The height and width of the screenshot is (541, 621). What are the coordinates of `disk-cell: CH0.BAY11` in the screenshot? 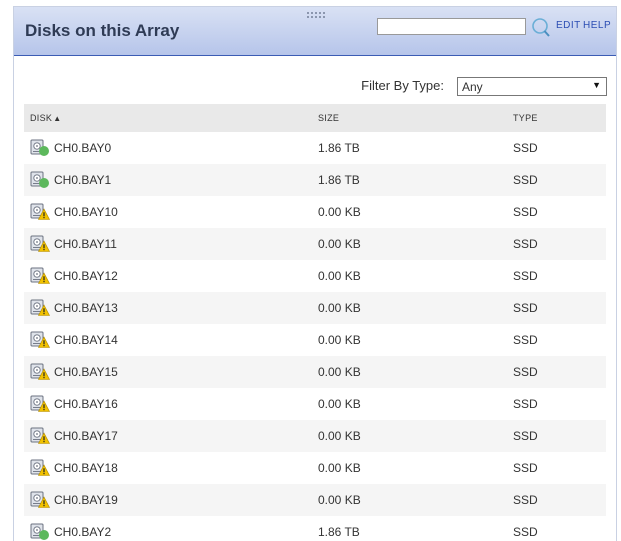 It's located at (168, 244).